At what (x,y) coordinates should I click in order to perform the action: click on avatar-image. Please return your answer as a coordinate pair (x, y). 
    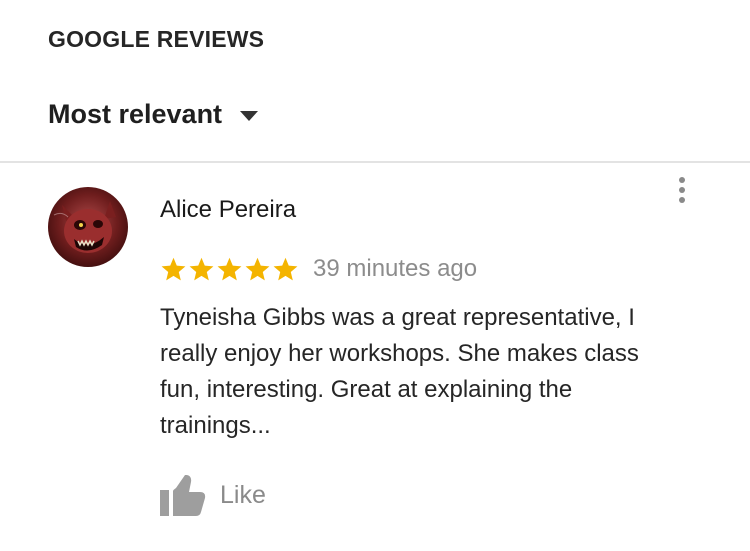
    Looking at the image, I should click on (88, 227).